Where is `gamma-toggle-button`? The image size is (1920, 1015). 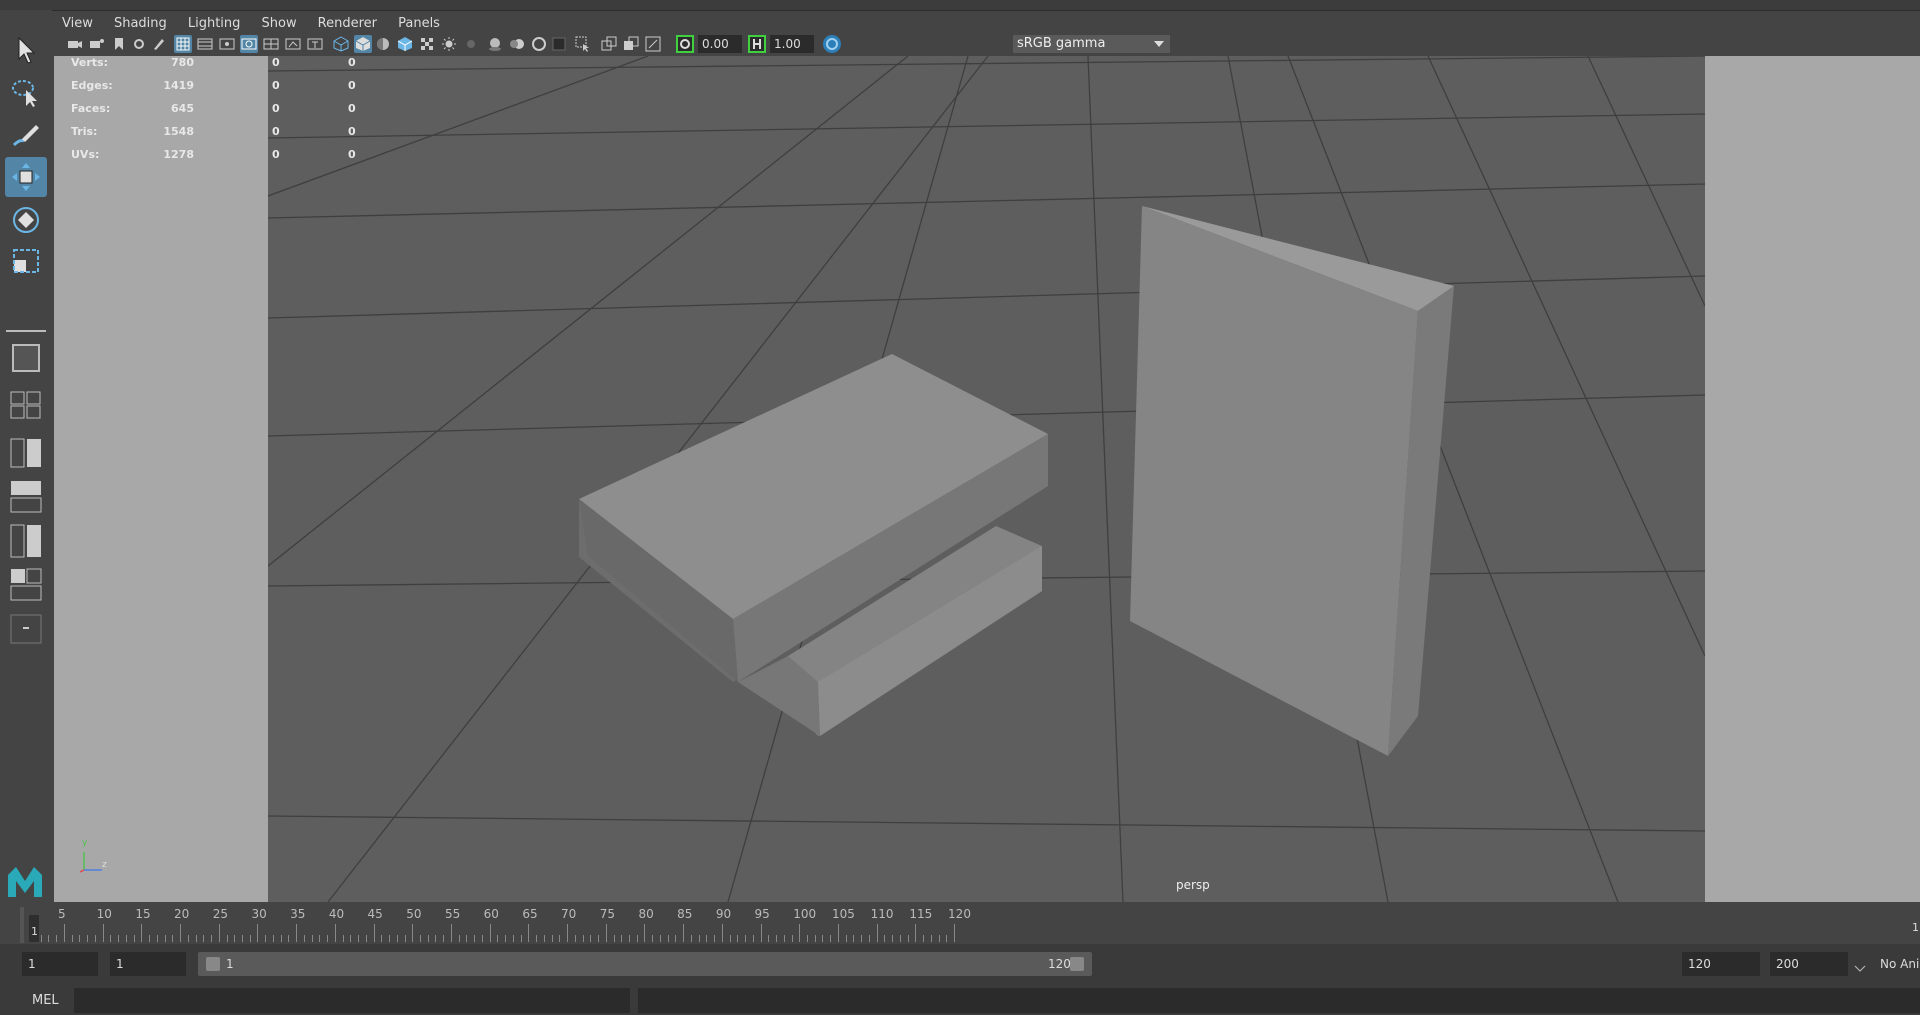 gamma-toggle-button is located at coordinates (757, 44).